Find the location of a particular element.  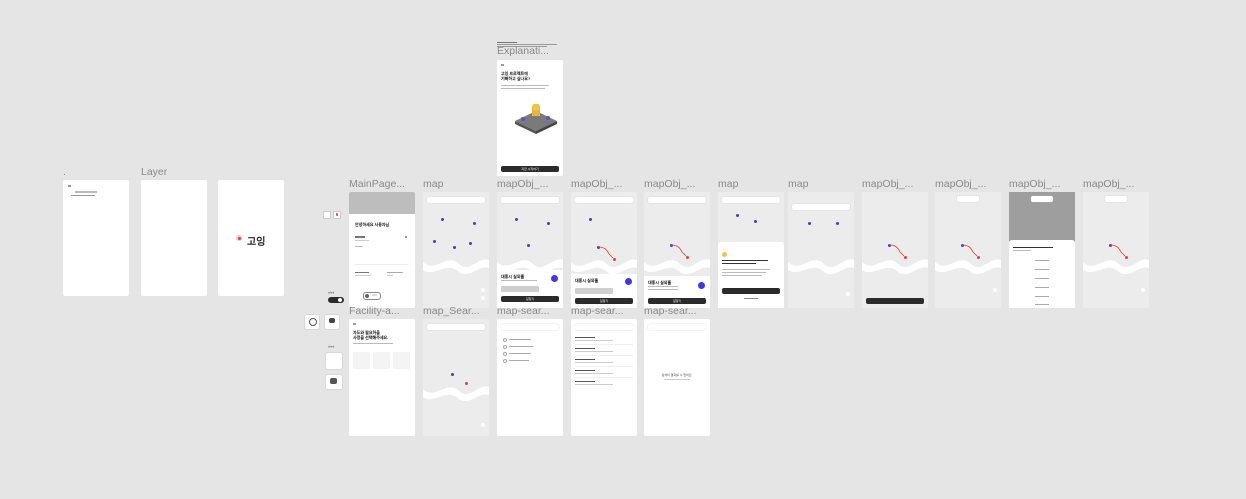

frame-mainpage: 안녕하세요 사용자님 ON is located at coordinates (382, 250).